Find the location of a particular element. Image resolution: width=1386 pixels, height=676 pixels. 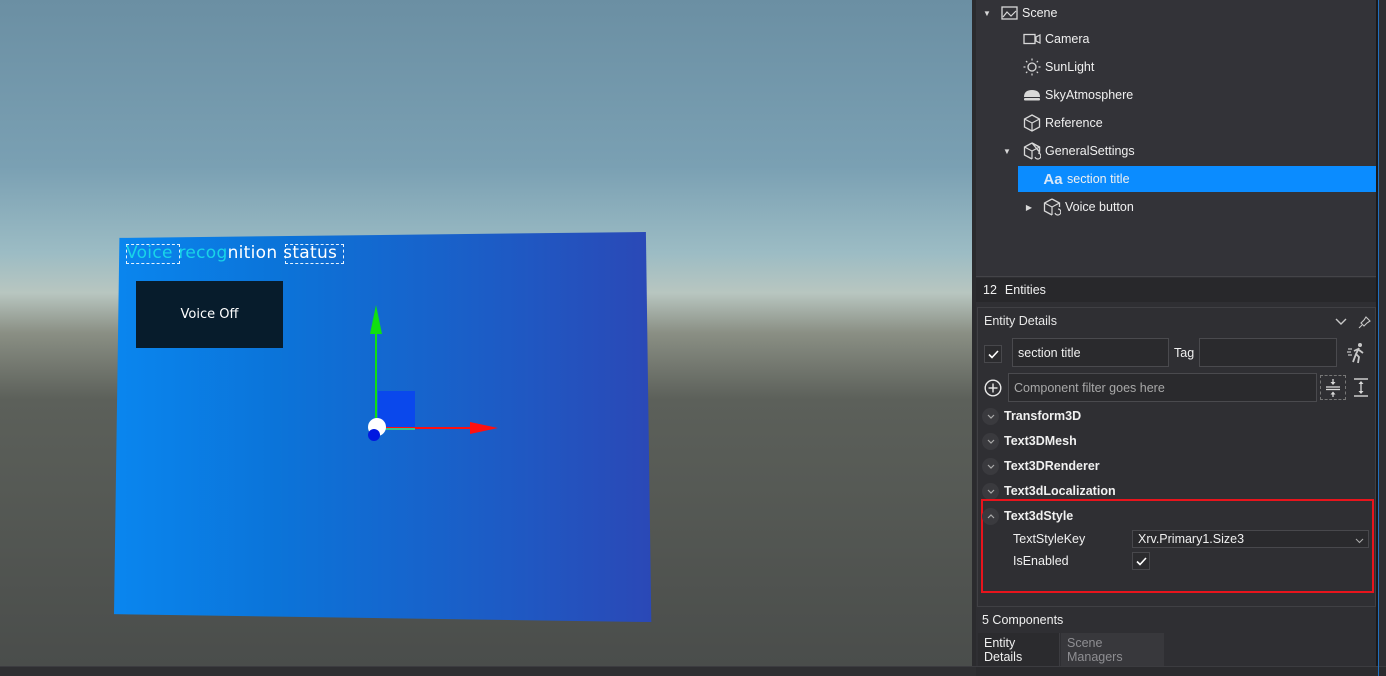

panel-bottom-strip is located at coordinates (1181, 671).